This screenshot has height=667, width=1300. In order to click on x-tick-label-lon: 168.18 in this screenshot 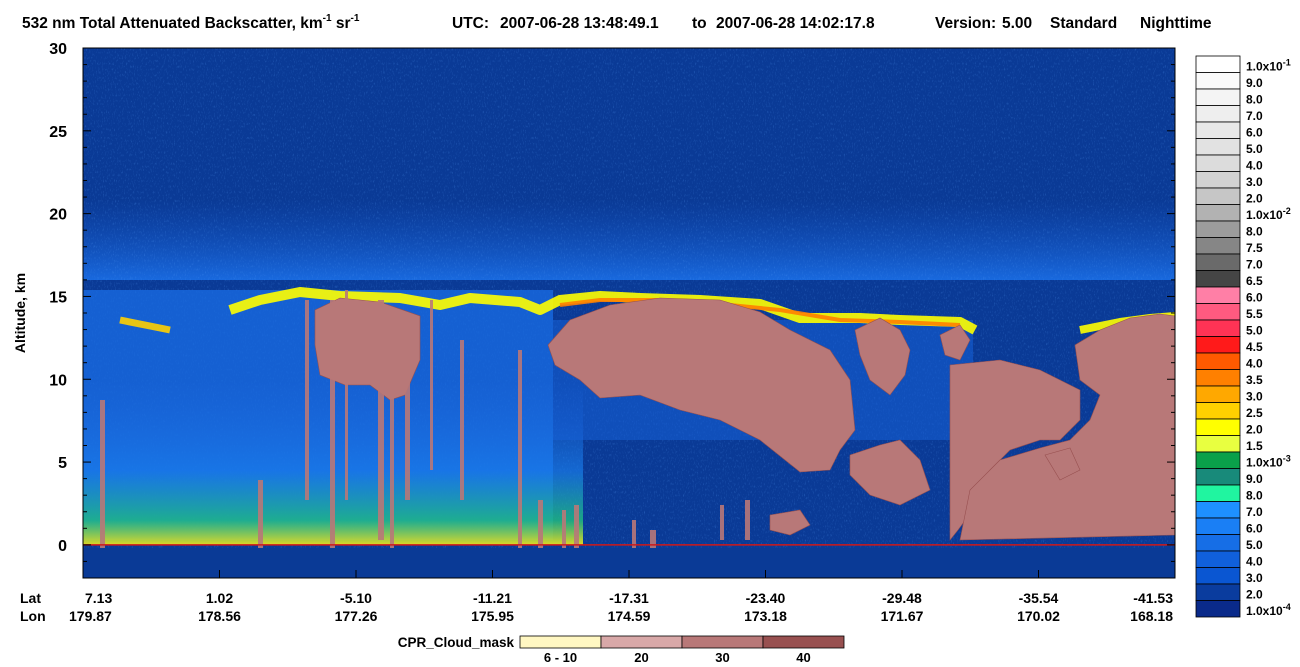, I will do `click(1151, 616)`.